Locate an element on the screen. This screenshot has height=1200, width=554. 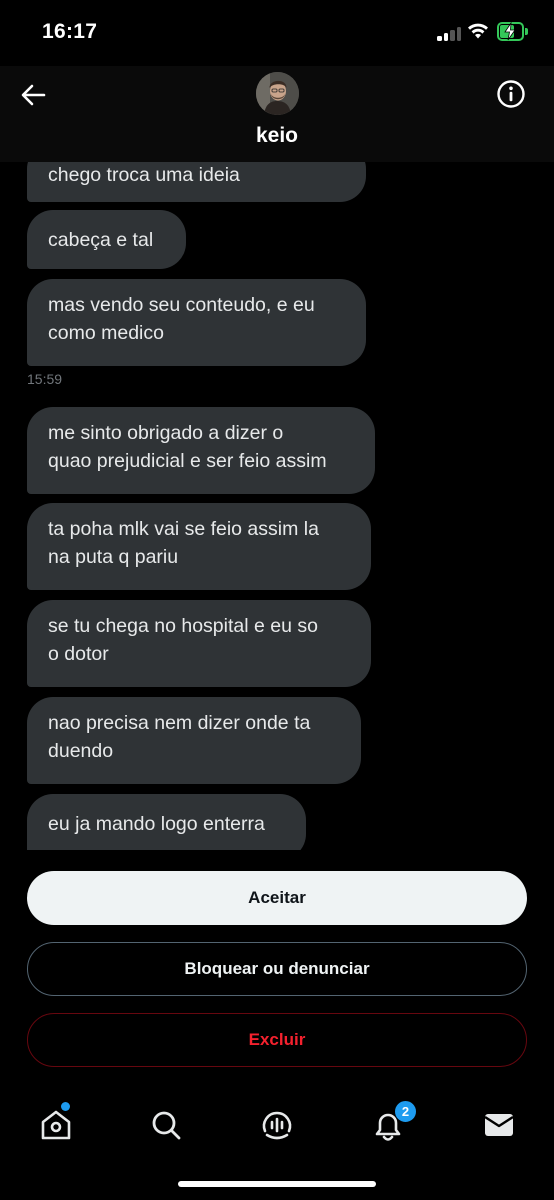
avatar is located at coordinates (277, 93).